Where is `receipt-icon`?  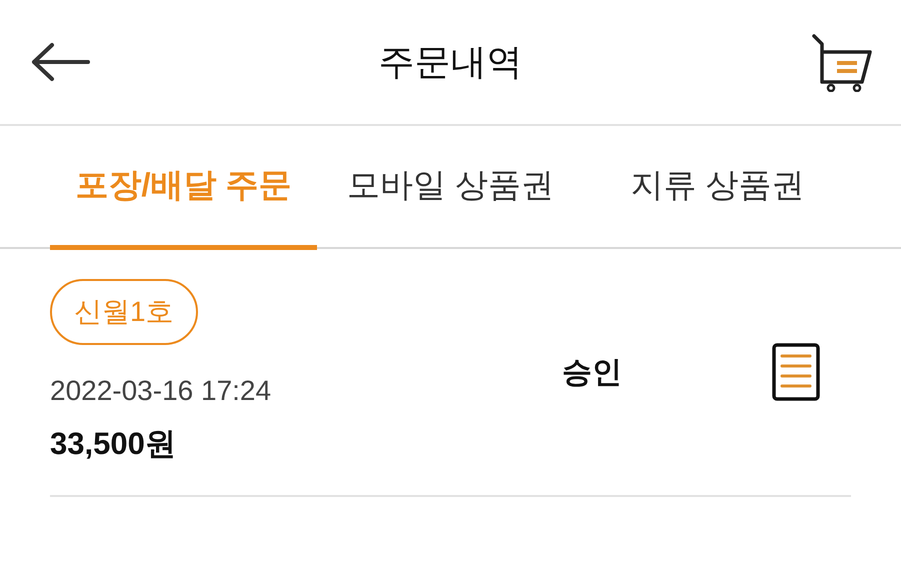
receipt-icon is located at coordinates (796, 372).